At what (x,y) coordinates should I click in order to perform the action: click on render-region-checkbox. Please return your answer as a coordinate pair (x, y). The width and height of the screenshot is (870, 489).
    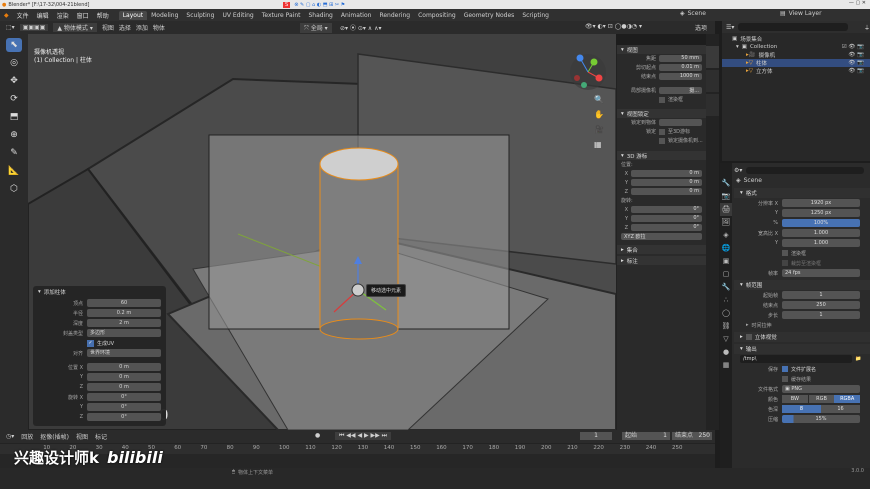
    Looking at the image, I should click on (785, 253).